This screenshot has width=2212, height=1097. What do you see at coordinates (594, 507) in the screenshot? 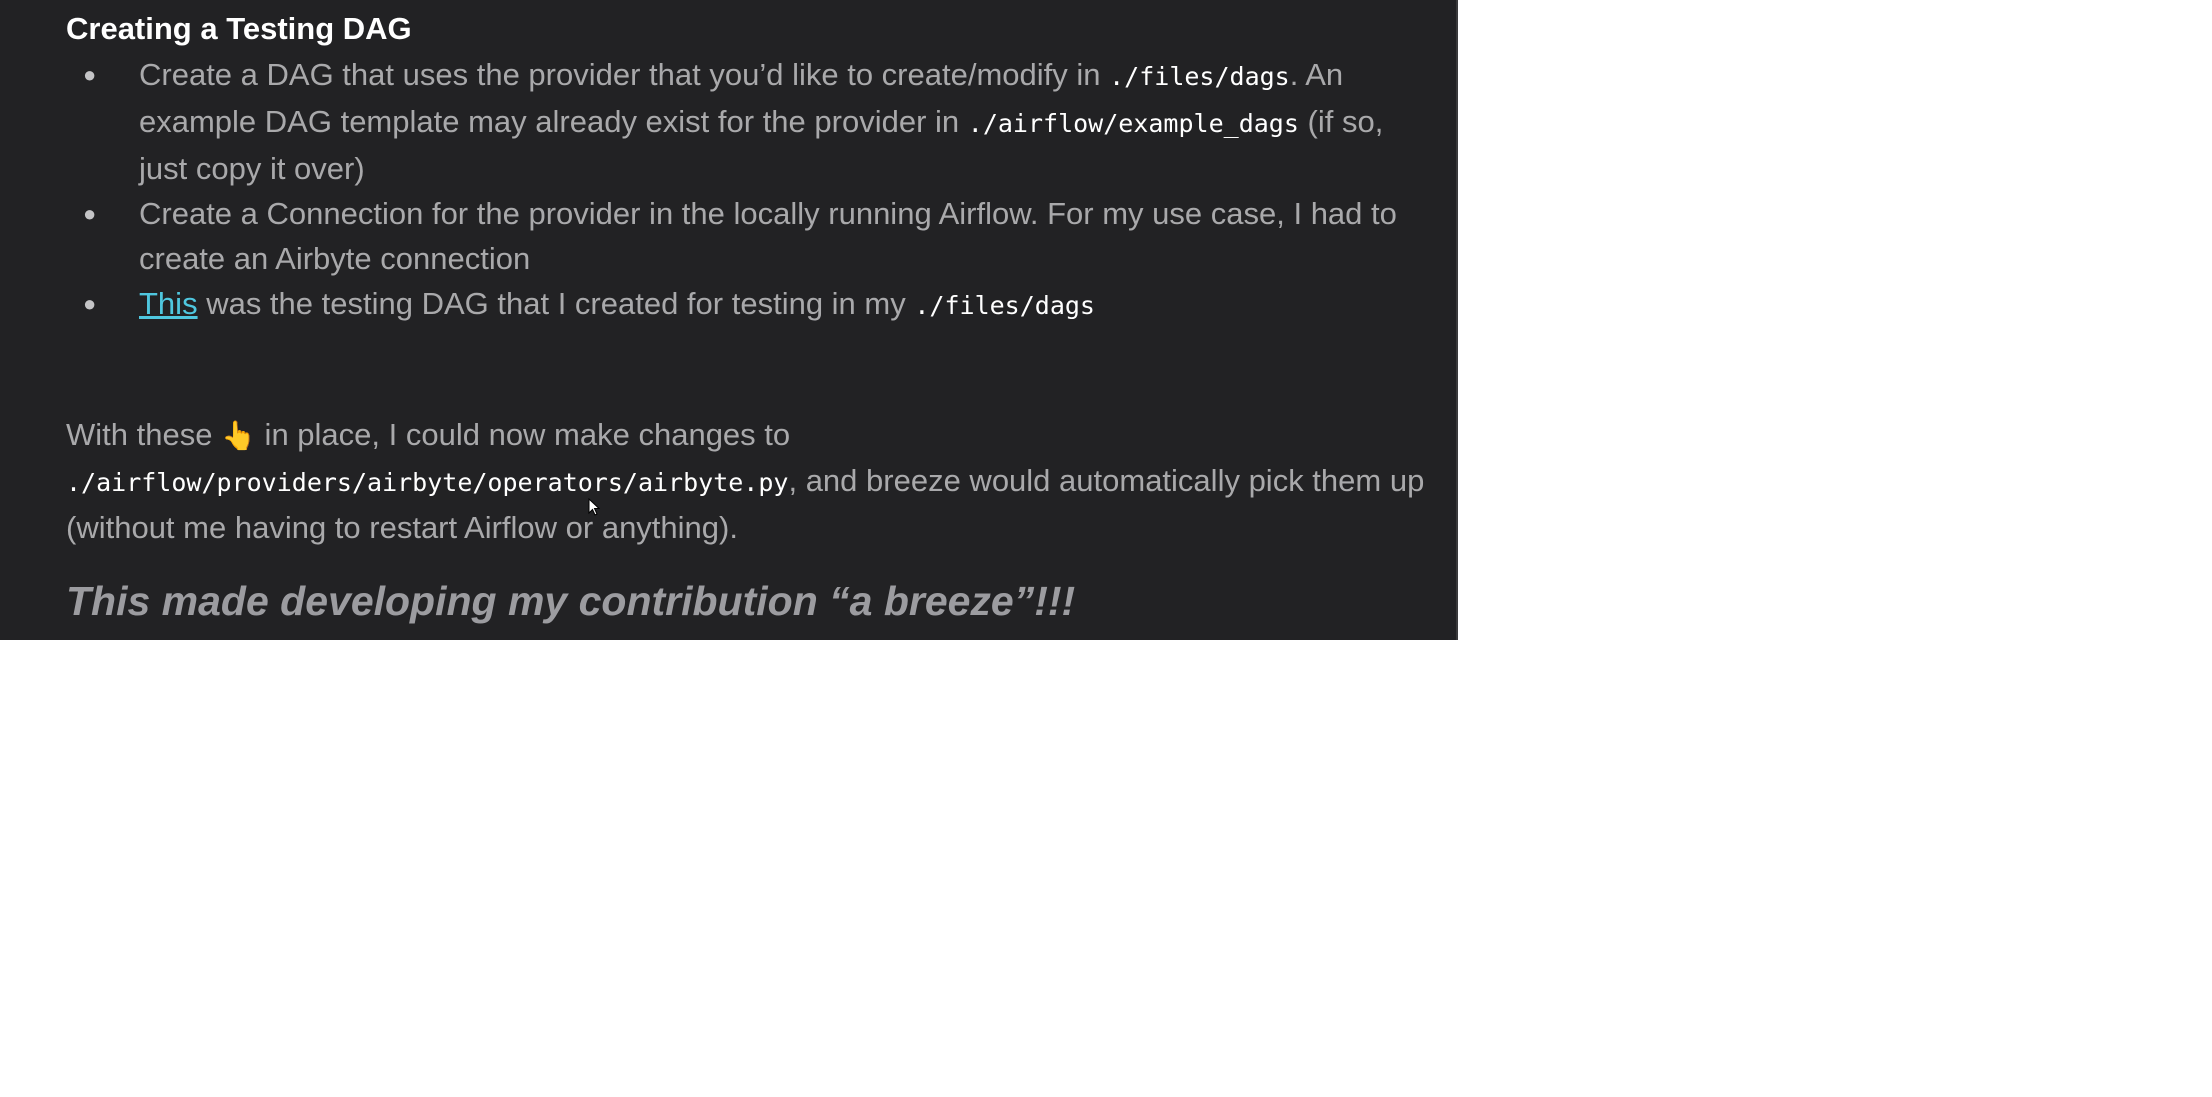
I see `mouse-pointer-icon` at bounding box center [594, 507].